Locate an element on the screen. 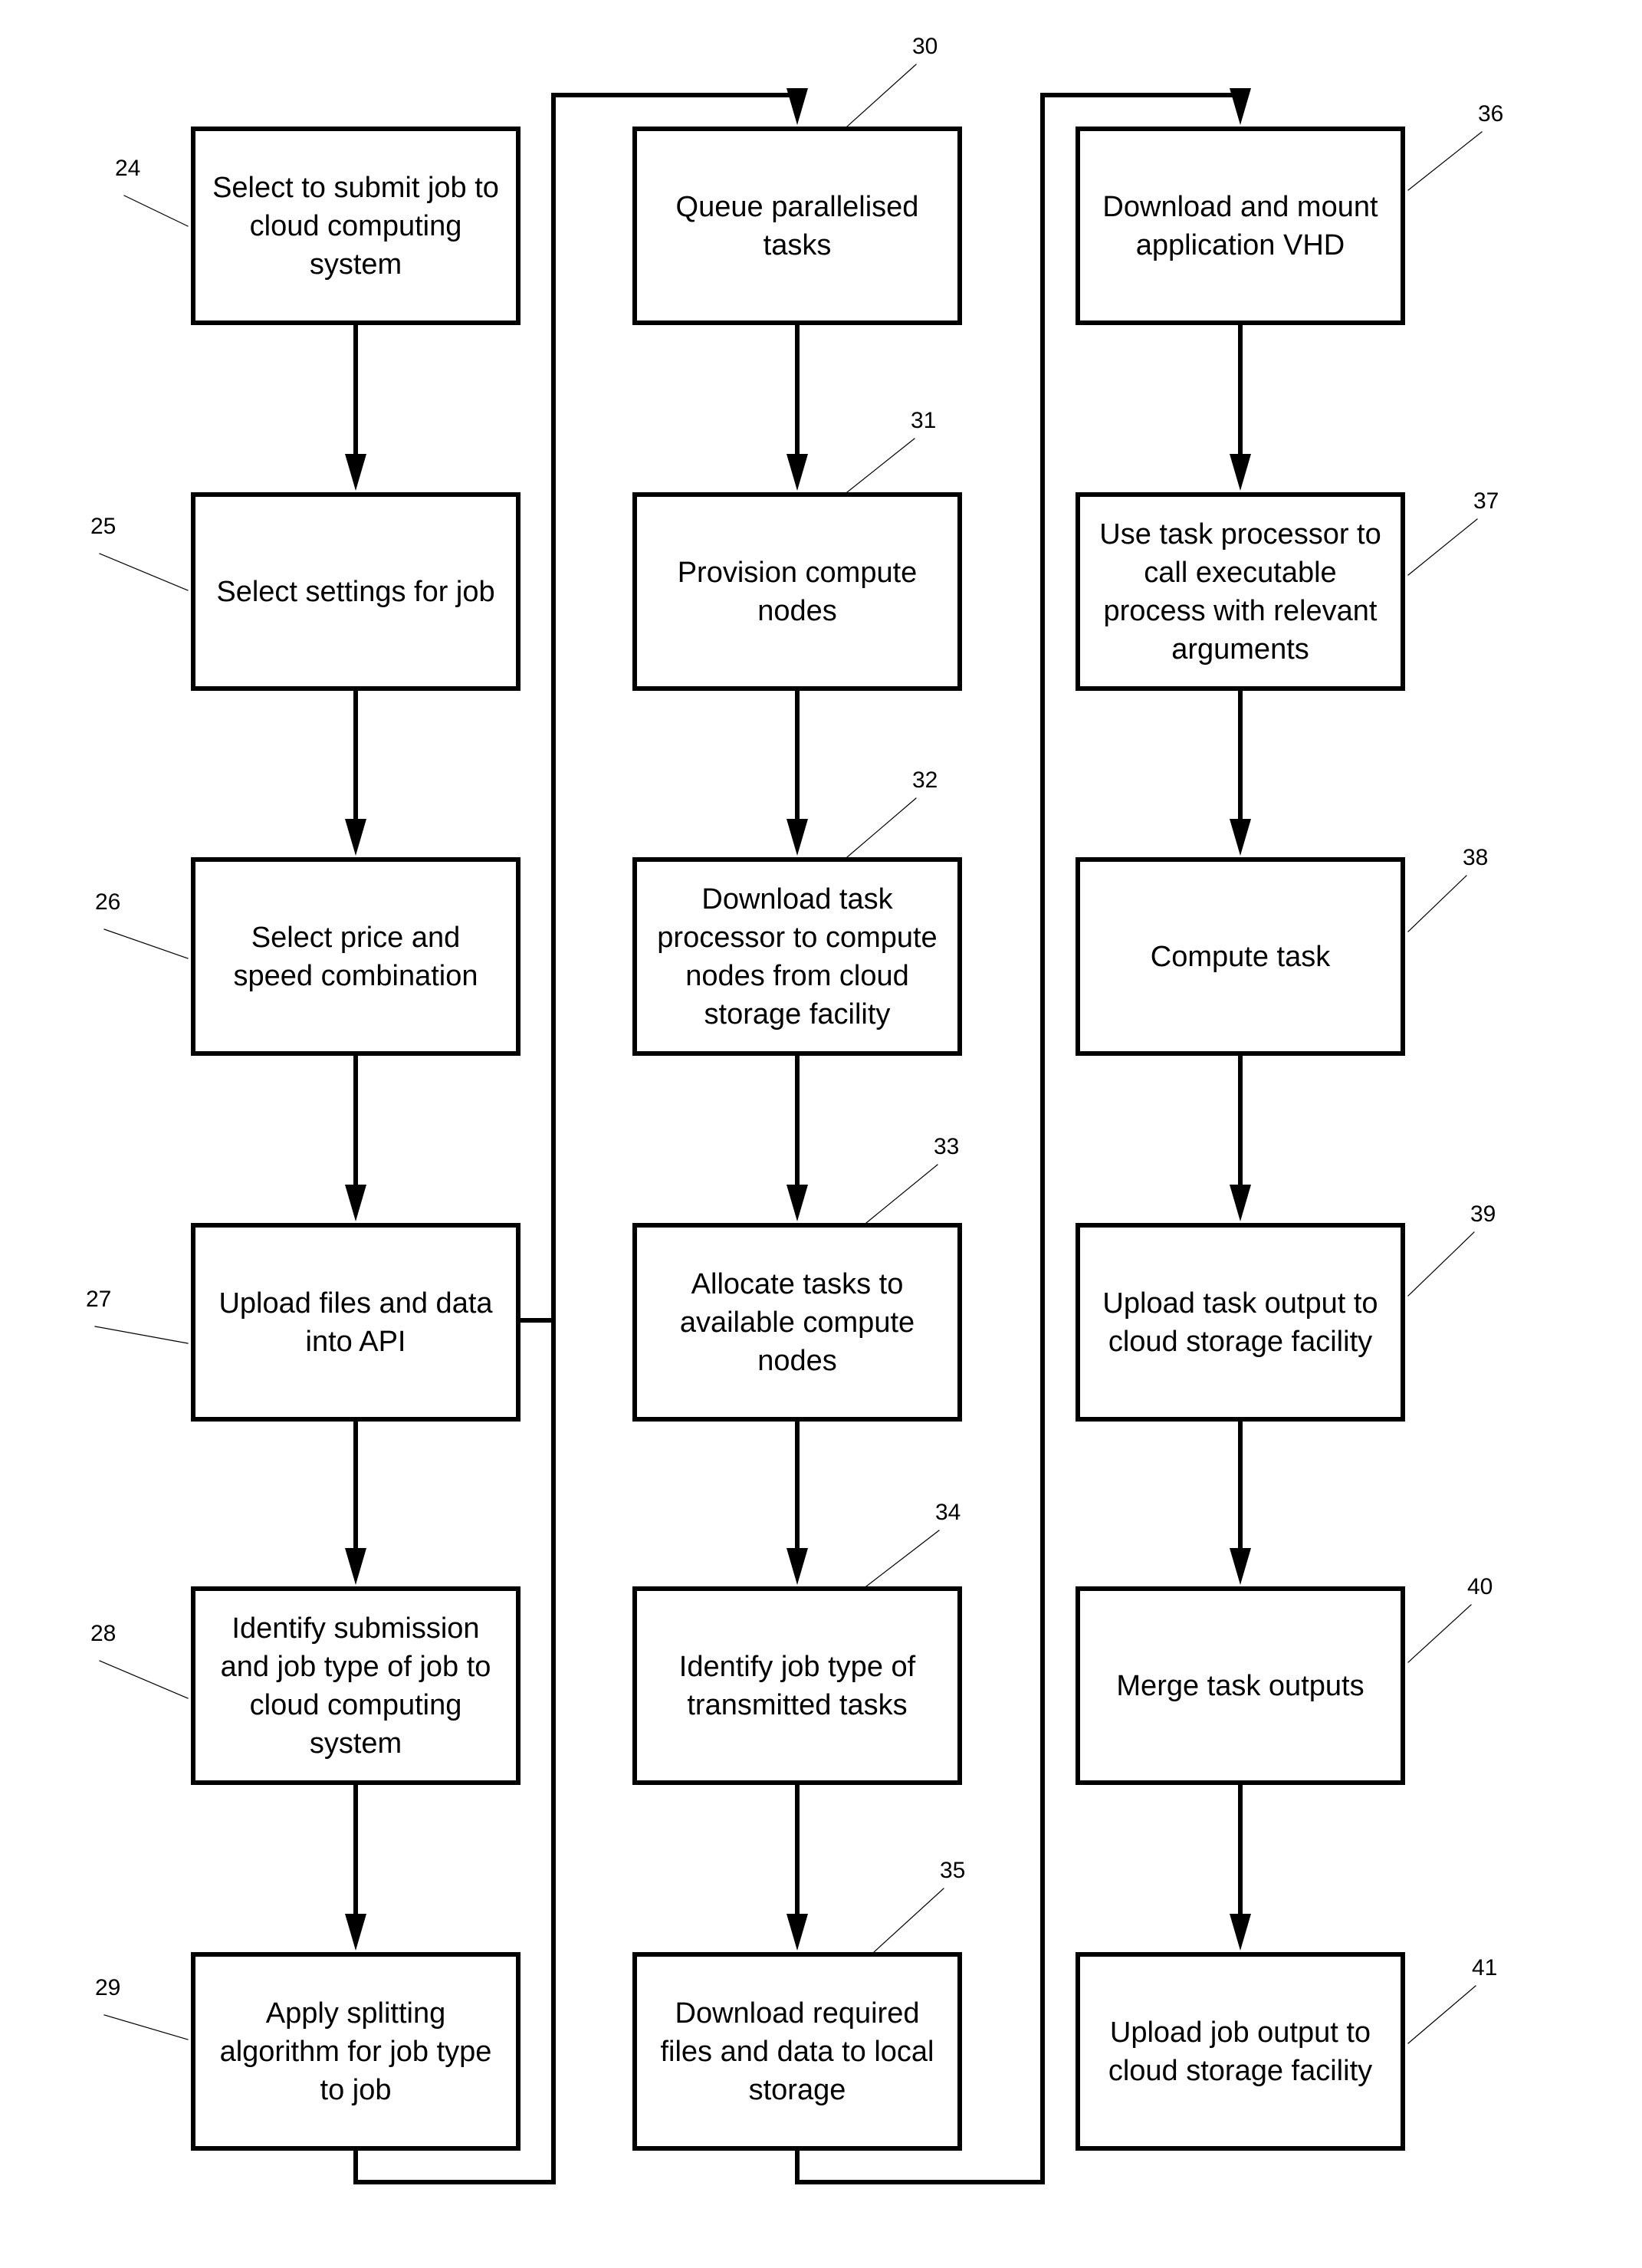 Image resolution: width=1642 pixels, height=2268 pixels. step-text: Compute task is located at coordinates (1241, 957).